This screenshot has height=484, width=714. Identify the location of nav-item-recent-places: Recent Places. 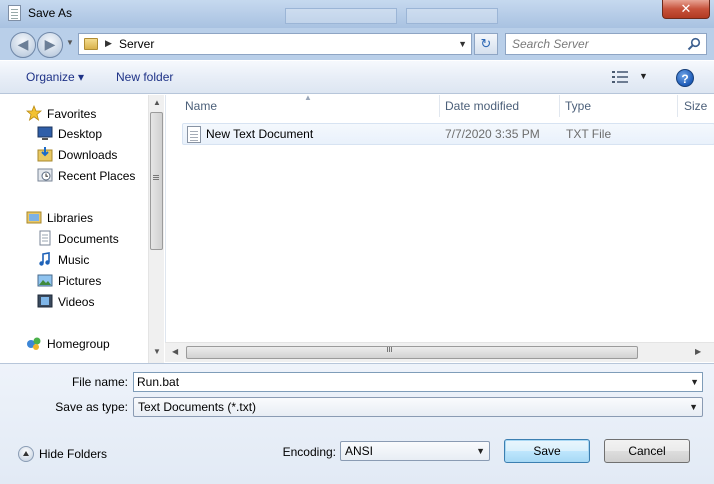
(74, 175).